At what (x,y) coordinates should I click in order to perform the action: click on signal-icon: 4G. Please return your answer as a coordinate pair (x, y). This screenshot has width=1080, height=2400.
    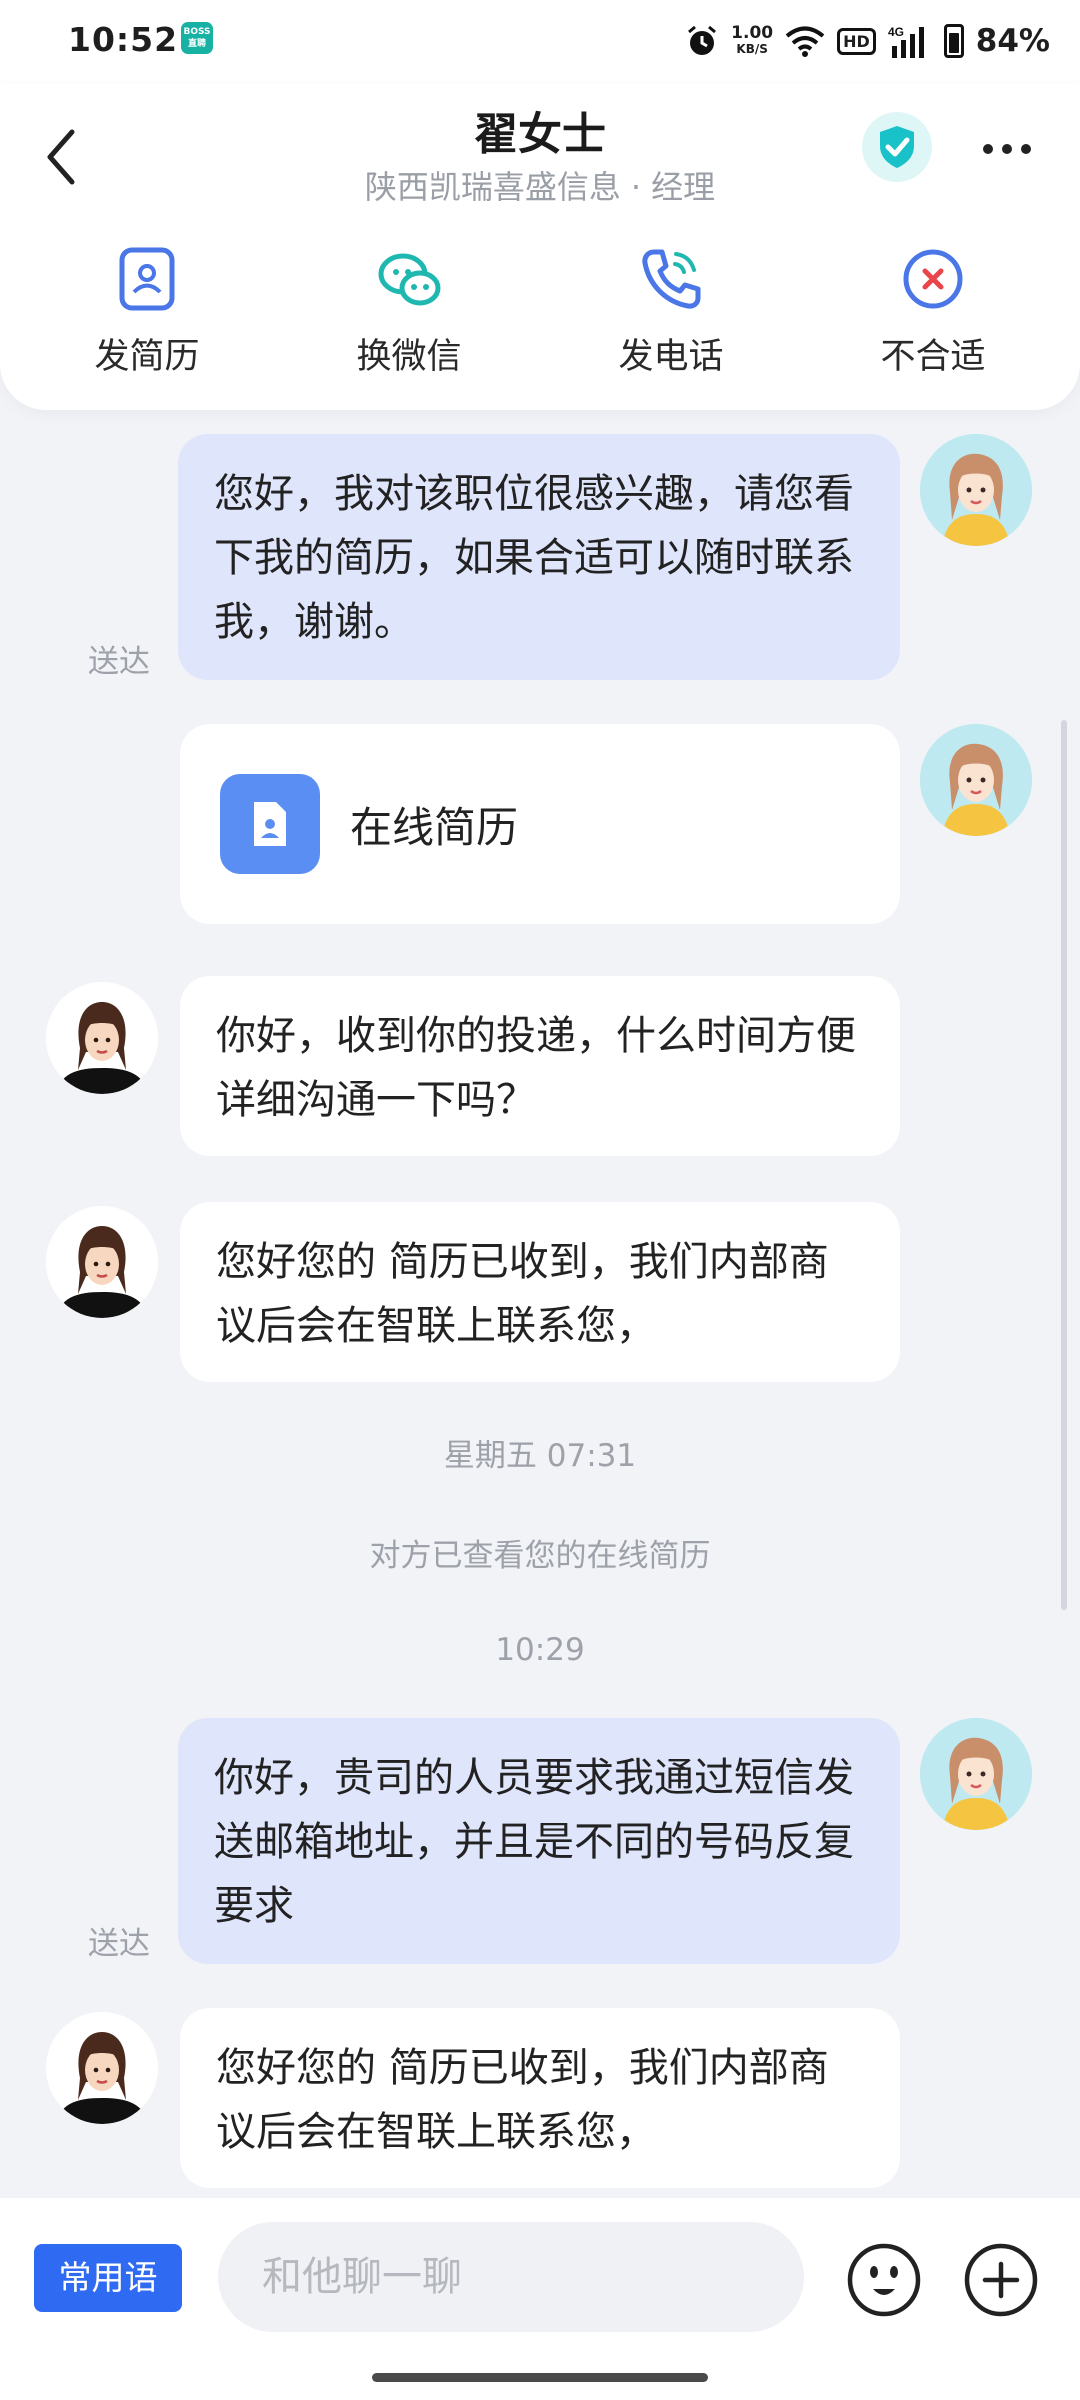
    Looking at the image, I should click on (906, 41).